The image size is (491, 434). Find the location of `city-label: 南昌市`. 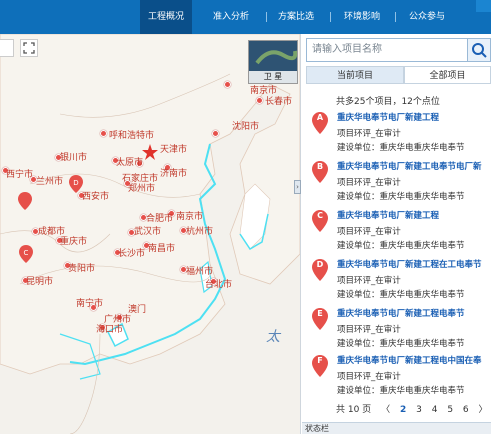

city-label: 南昌市 is located at coordinates (162, 249).